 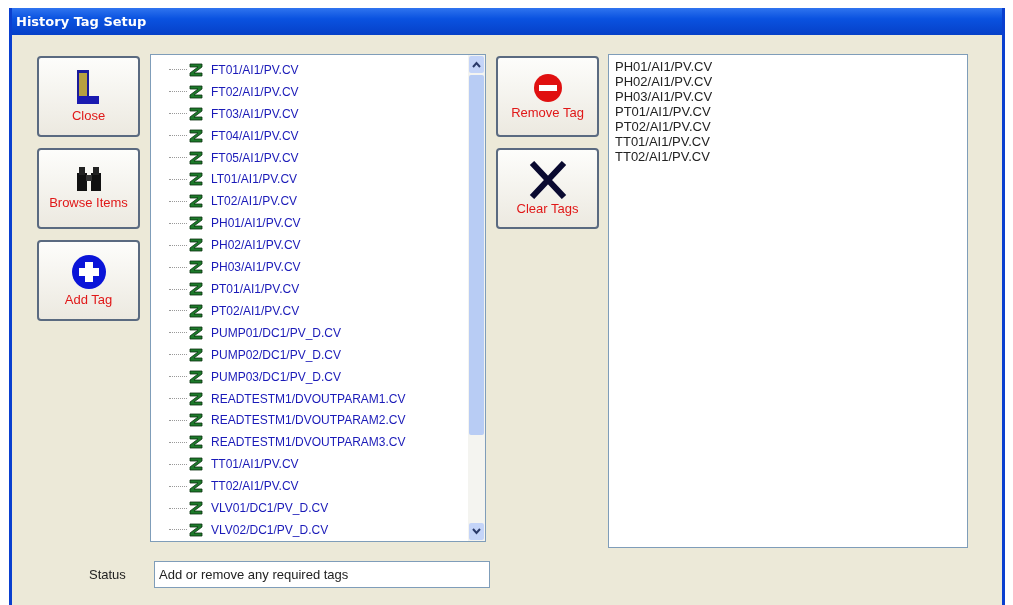 What do you see at coordinates (254, 201) in the screenshot?
I see `tree-item: LT02/AI1/PV.CV` at bounding box center [254, 201].